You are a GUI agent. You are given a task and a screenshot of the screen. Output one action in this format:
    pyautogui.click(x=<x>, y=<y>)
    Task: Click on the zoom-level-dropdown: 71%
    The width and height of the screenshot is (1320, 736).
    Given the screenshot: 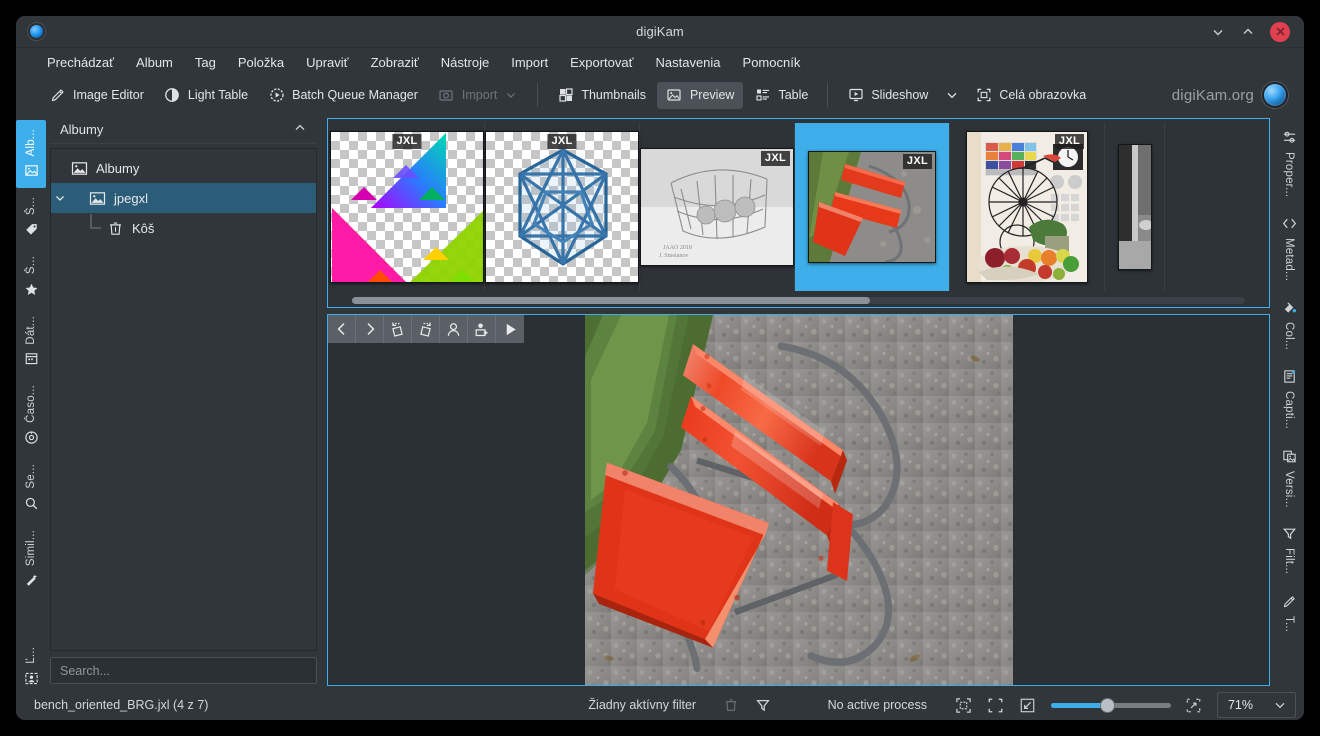 What is the action you would take?
    pyautogui.click(x=1256, y=705)
    